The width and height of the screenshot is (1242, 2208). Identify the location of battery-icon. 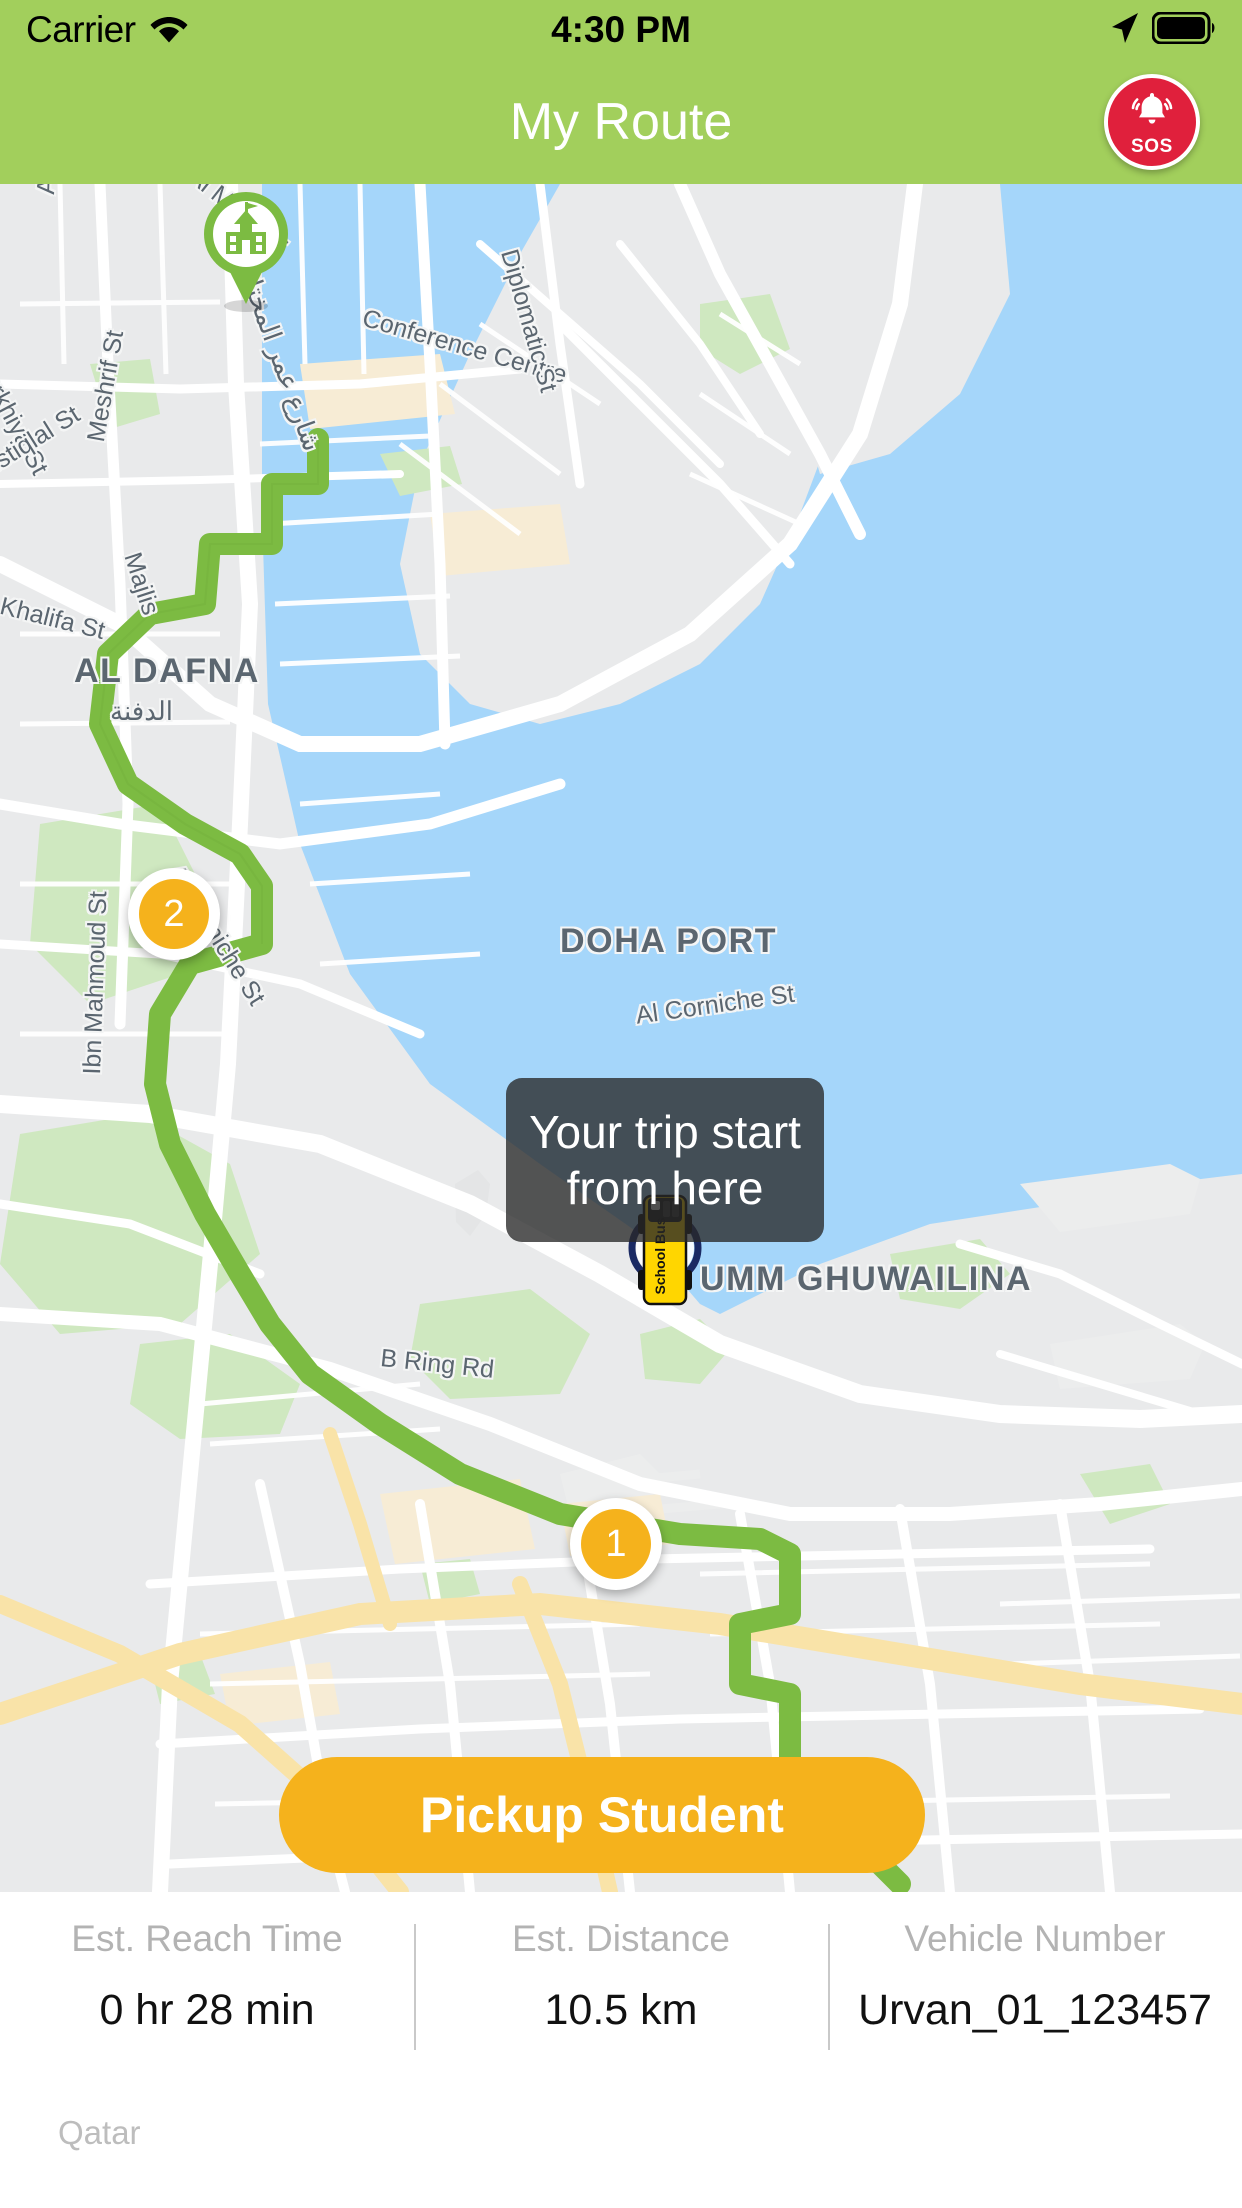
(1183, 30).